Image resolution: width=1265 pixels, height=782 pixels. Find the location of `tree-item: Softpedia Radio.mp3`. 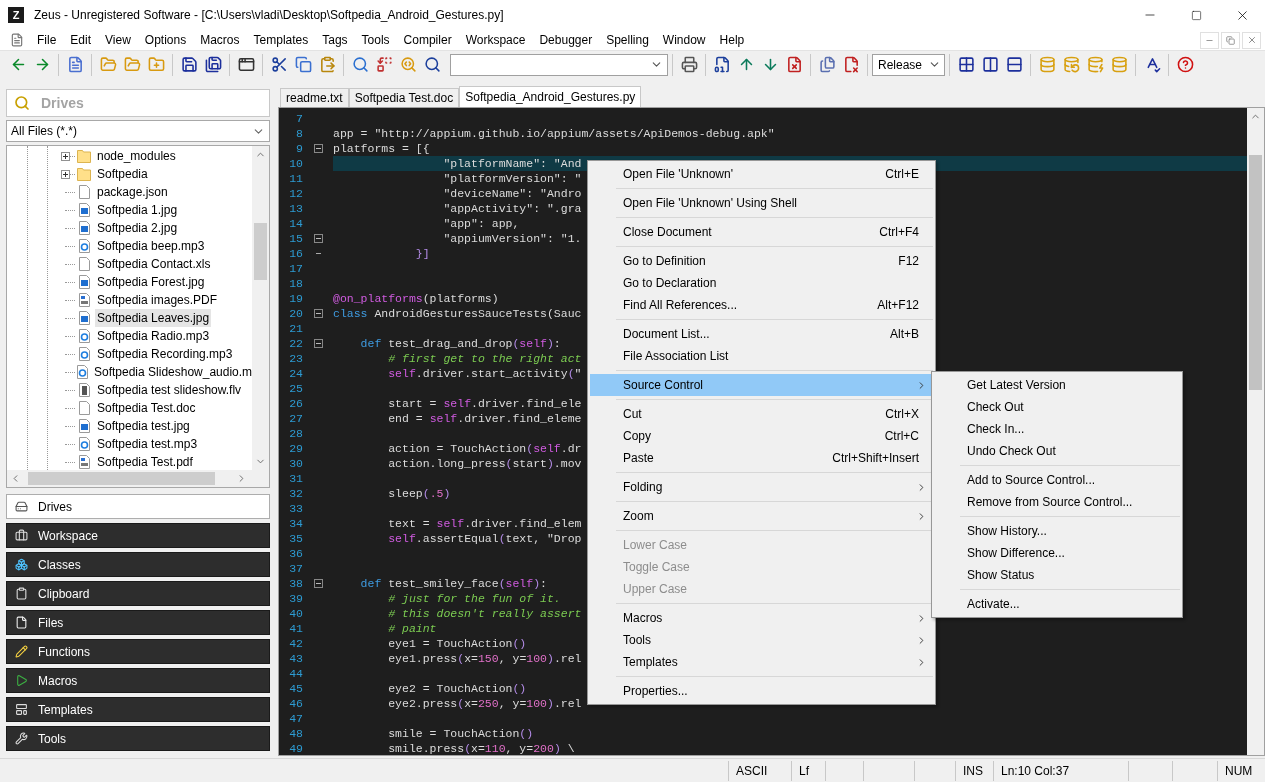

tree-item: Softpedia Radio.mp3 is located at coordinates (153, 336).